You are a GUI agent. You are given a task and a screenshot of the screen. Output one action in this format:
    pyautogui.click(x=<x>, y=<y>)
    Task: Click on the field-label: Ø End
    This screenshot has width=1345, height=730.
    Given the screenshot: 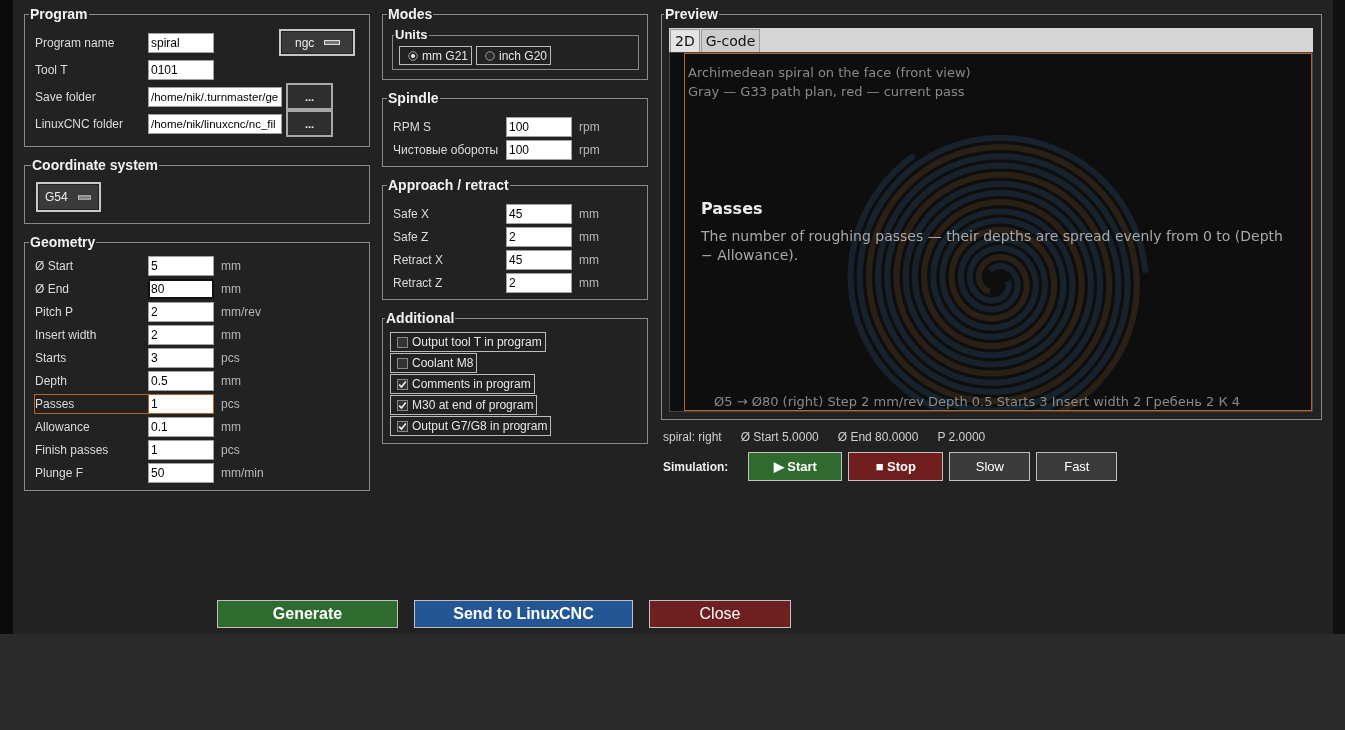 What is the action you would take?
    pyautogui.click(x=52, y=289)
    